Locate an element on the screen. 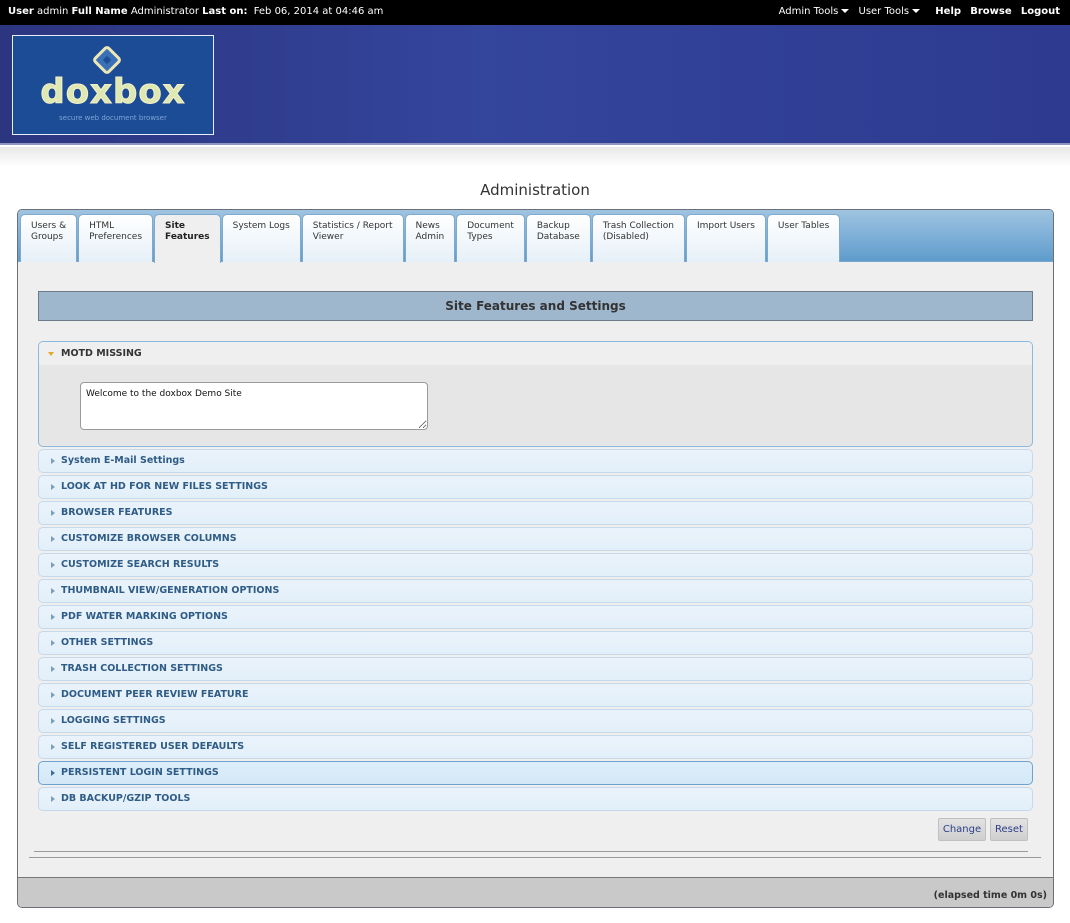 Image resolution: width=1070 pixels, height=923 pixels. accordion-item-label: BROWSER FEATURES is located at coordinates (117, 512).